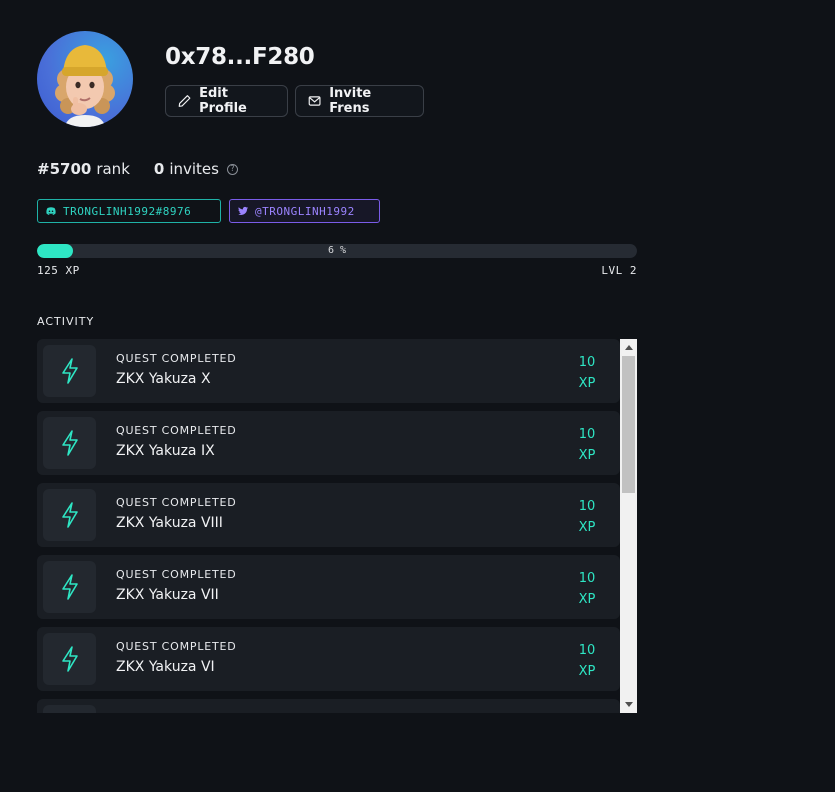 This screenshot has width=835, height=792. What do you see at coordinates (64, 169) in the screenshot?
I see `rank-value: #5700` at bounding box center [64, 169].